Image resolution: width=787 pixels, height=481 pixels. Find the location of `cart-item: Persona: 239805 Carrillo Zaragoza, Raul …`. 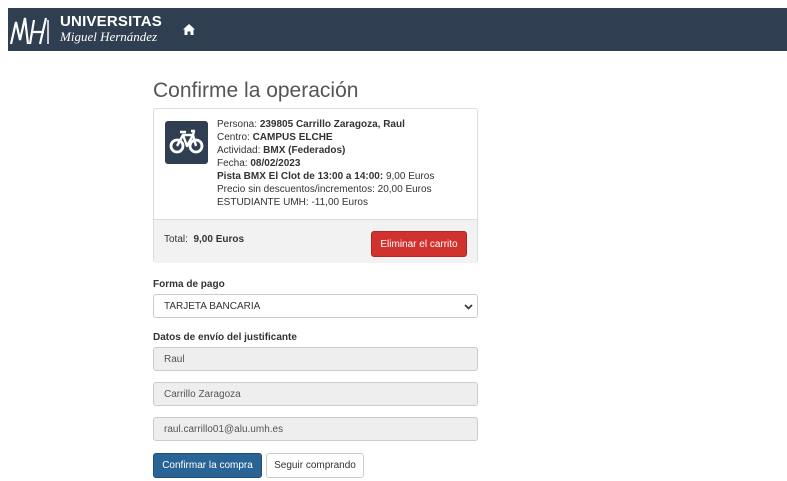

cart-item: Persona: 239805 Carrillo Zaragoza, Raul … is located at coordinates (315, 164).